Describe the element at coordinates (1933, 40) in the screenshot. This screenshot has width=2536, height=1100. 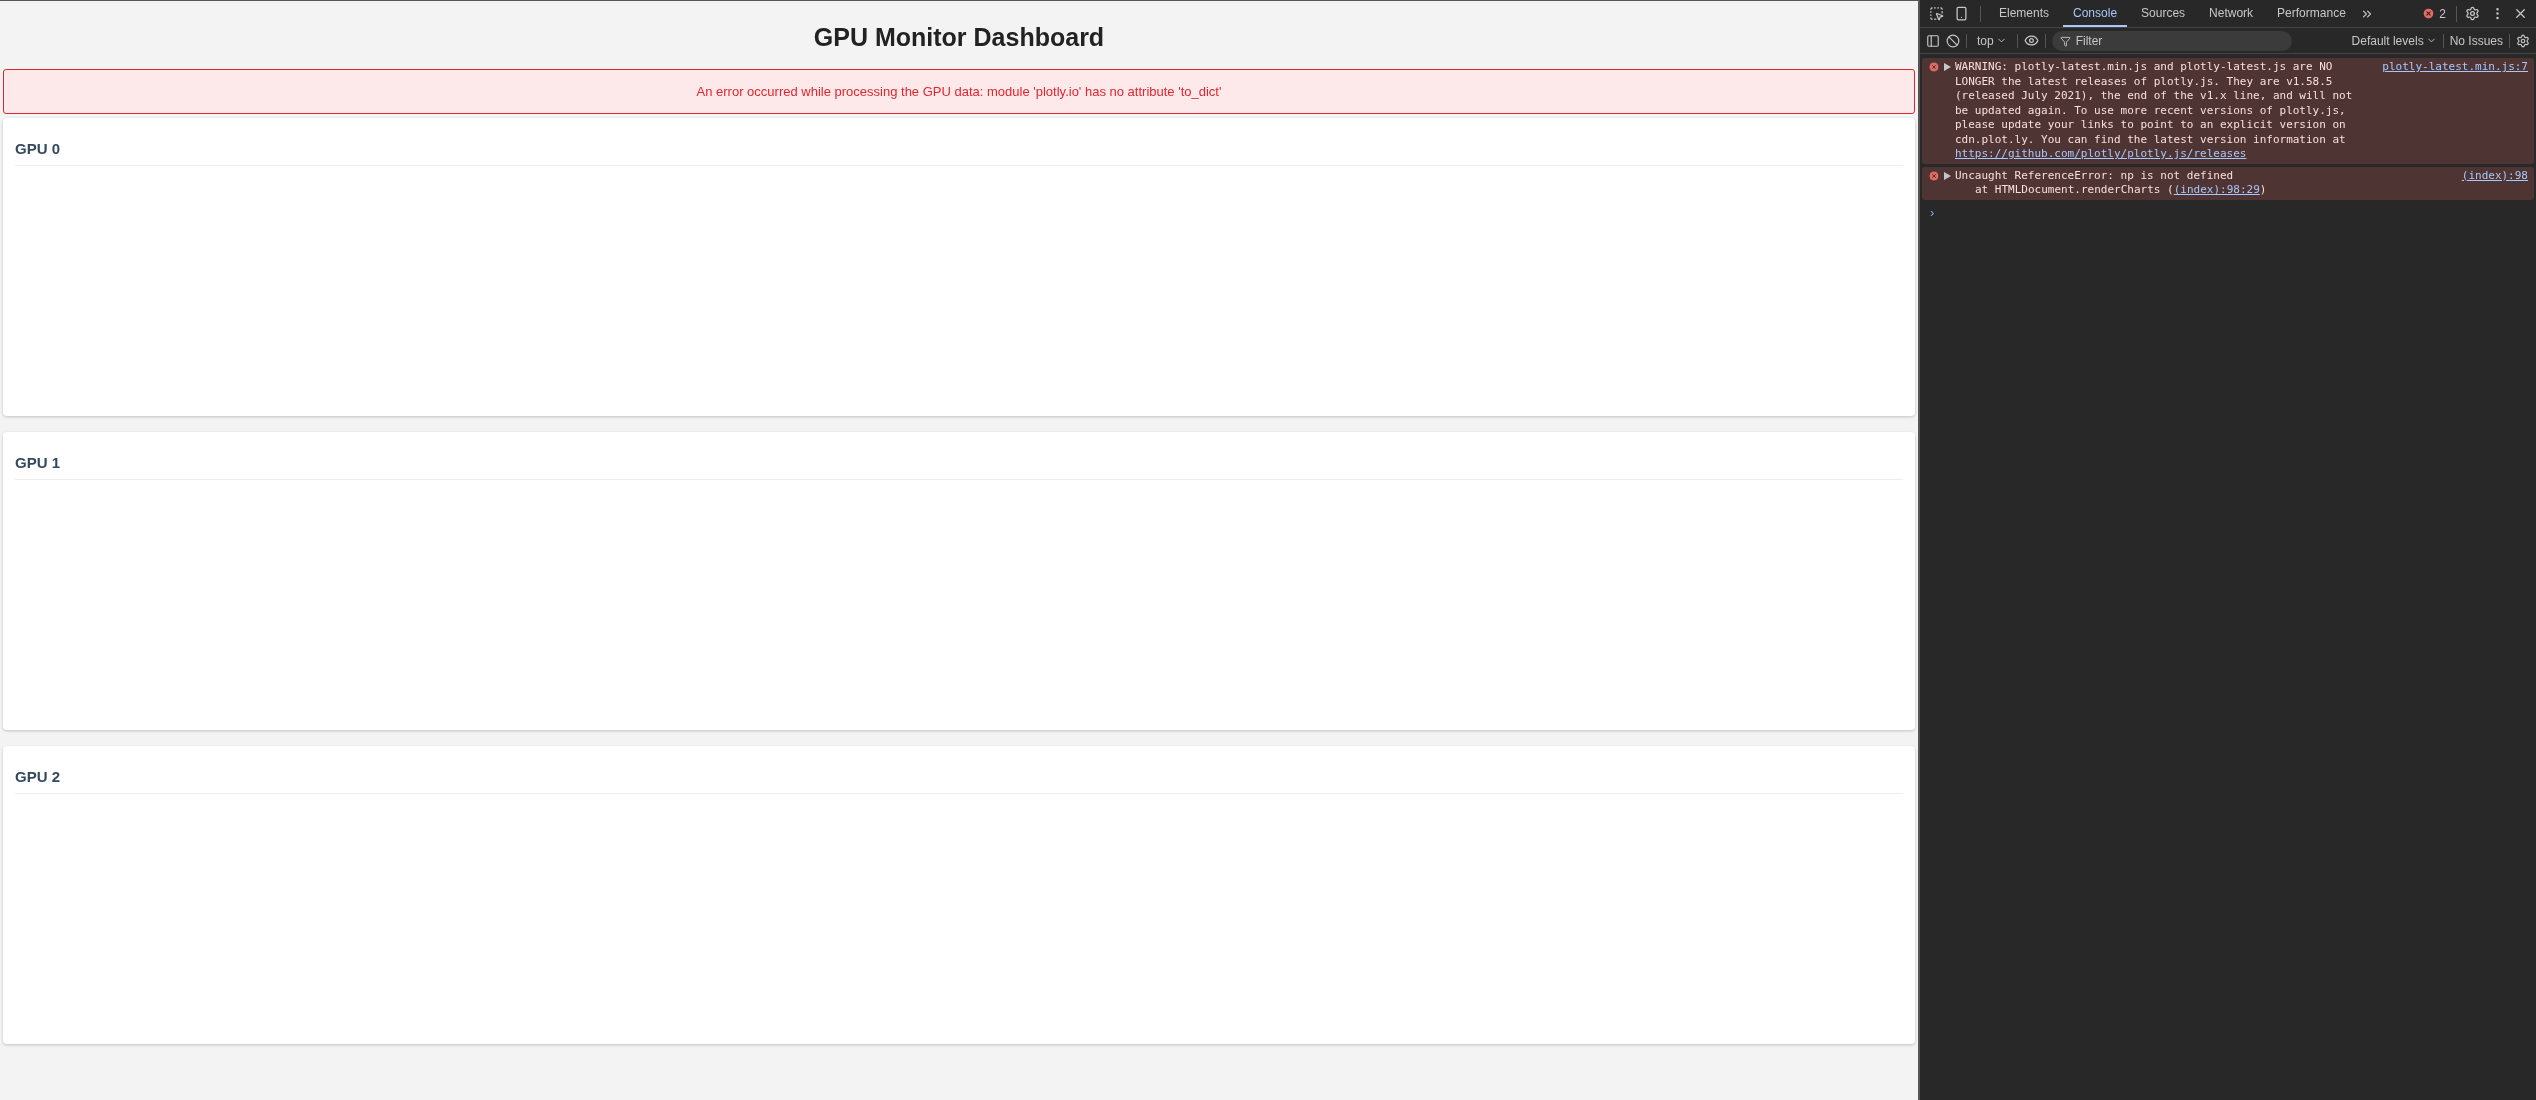
I see `sidebar-icon` at that location.